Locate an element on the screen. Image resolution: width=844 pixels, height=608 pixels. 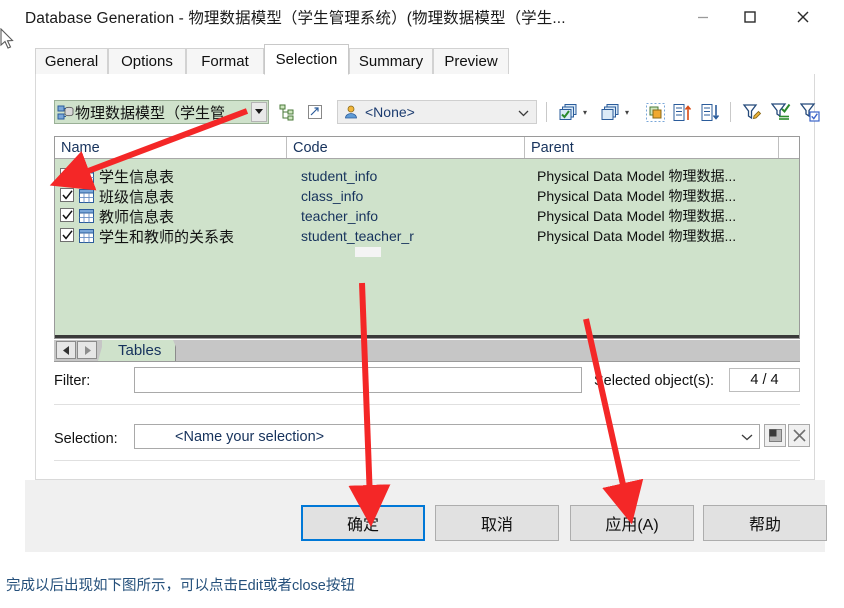
expand-button is located at coordinates (315, 112).